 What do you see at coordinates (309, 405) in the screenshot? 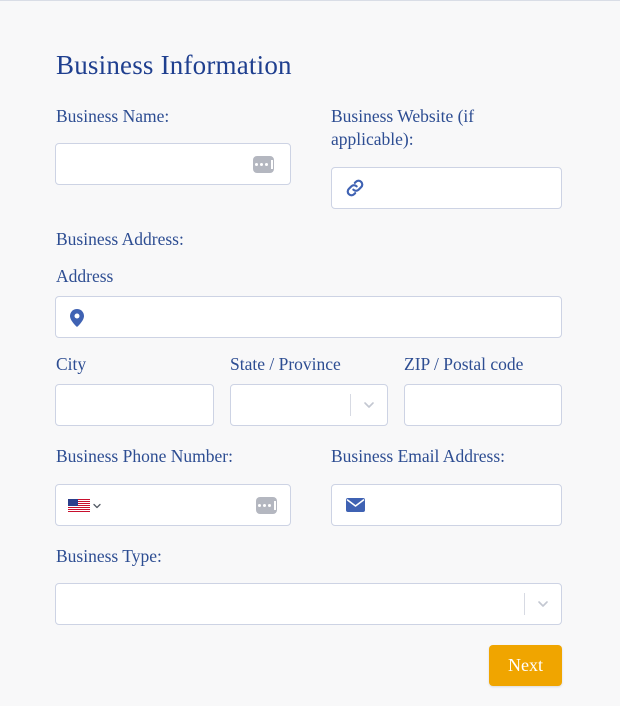
I see `state-select` at bounding box center [309, 405].